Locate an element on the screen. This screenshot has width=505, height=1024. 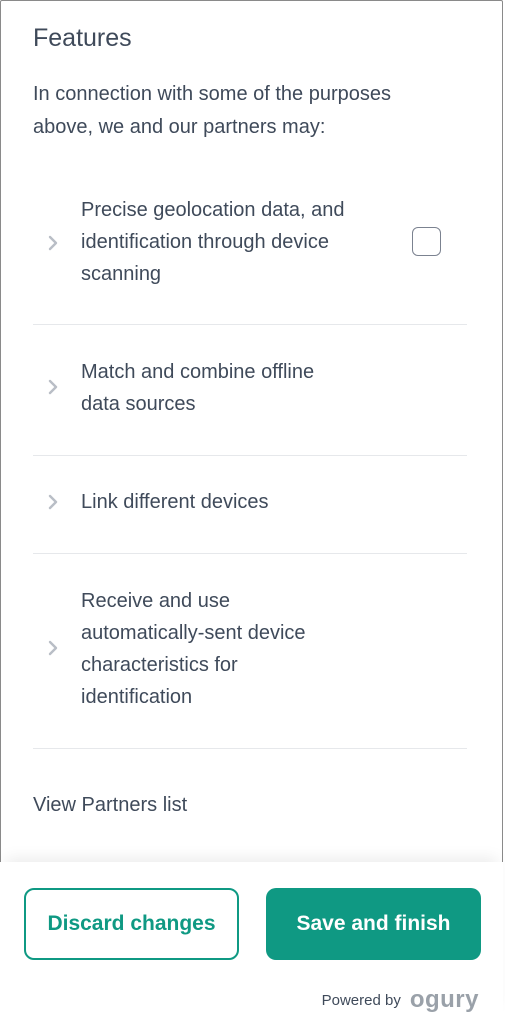
save-and-finish-button: Save and finish is located at coordinates (373, 924).